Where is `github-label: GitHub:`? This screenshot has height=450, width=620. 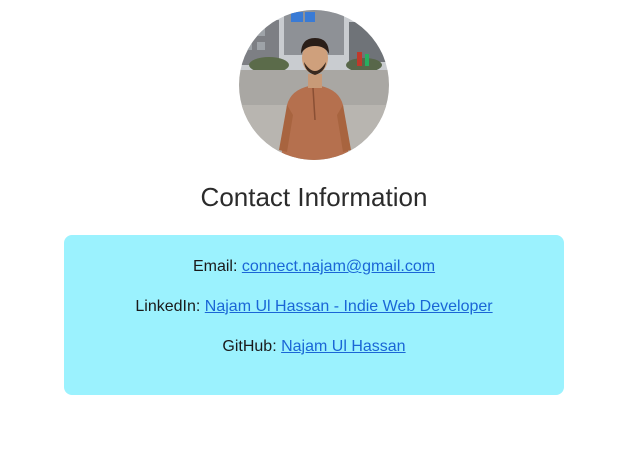
github-label: GitHub: is located at coordinates (252, 346).